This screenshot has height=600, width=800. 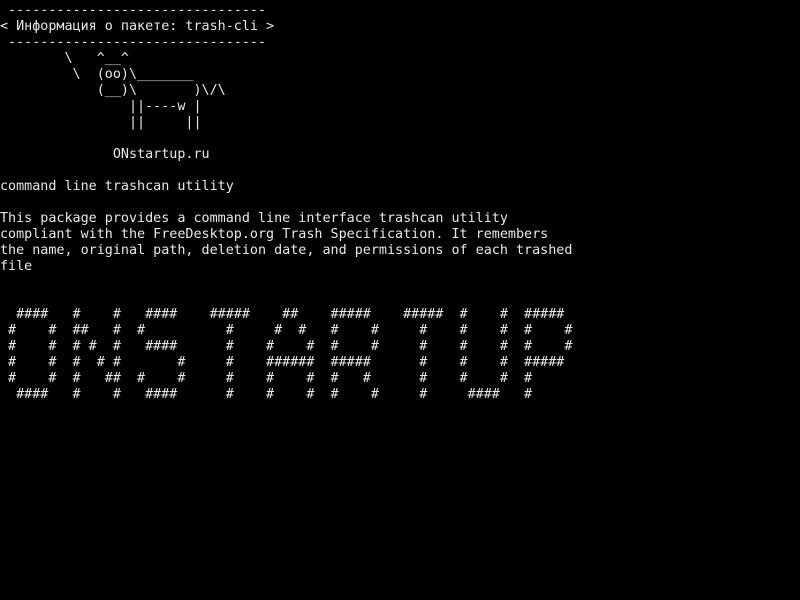 I want to click on banner-line: # # # # # # # ###### ##### # # # #####, so click(x=282, y=362).